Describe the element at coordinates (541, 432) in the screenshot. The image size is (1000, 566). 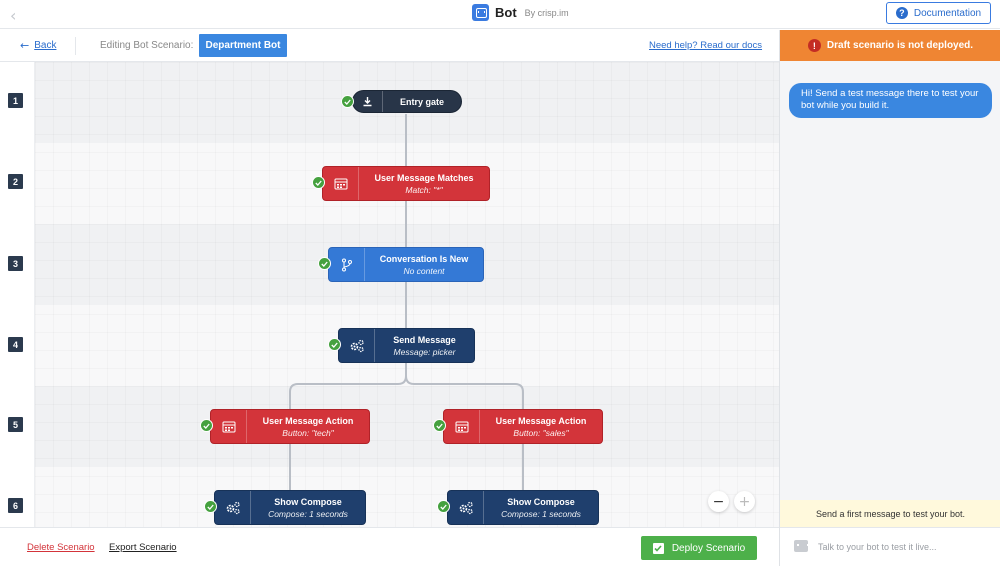
I see `node-subtitle: Button: "sales"` at that location.